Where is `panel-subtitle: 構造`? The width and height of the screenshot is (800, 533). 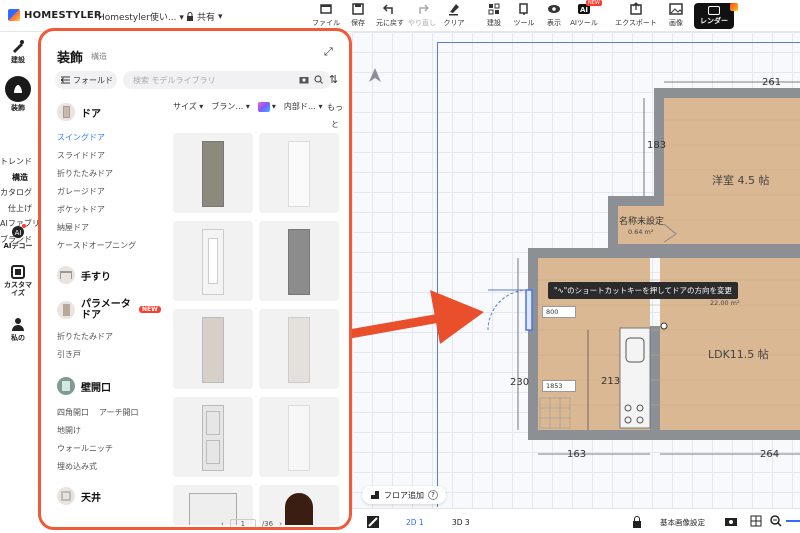
panel-subtitle: 構造 is located at coordinates (99, 56).